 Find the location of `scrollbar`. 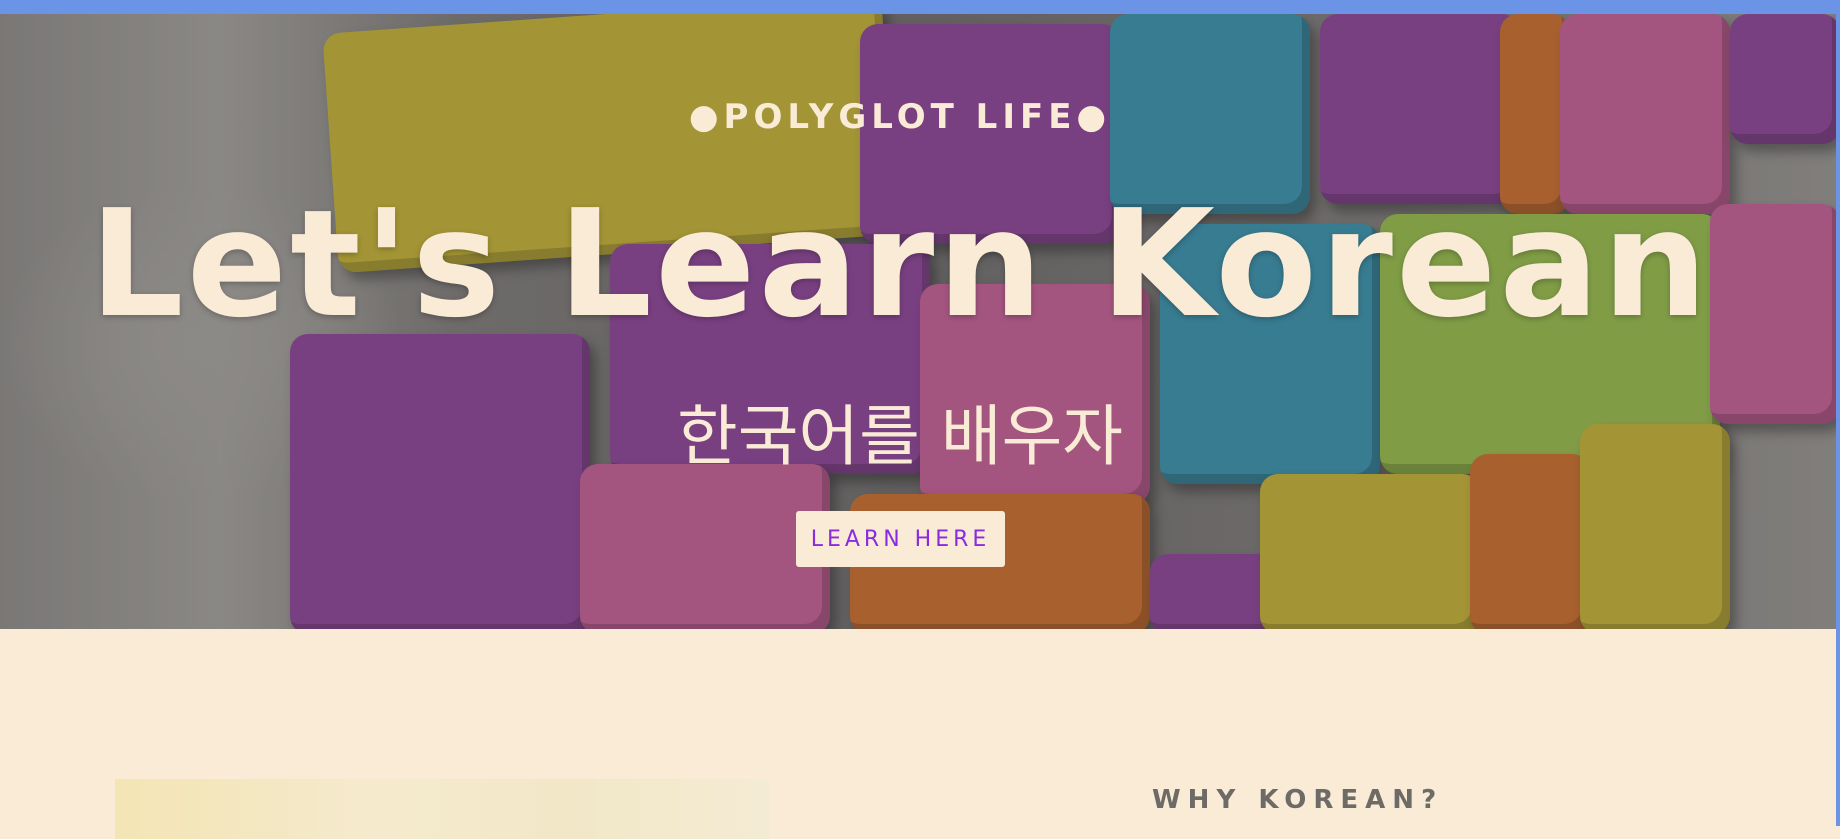

scrollbar is located at coordinates (1838, 420).